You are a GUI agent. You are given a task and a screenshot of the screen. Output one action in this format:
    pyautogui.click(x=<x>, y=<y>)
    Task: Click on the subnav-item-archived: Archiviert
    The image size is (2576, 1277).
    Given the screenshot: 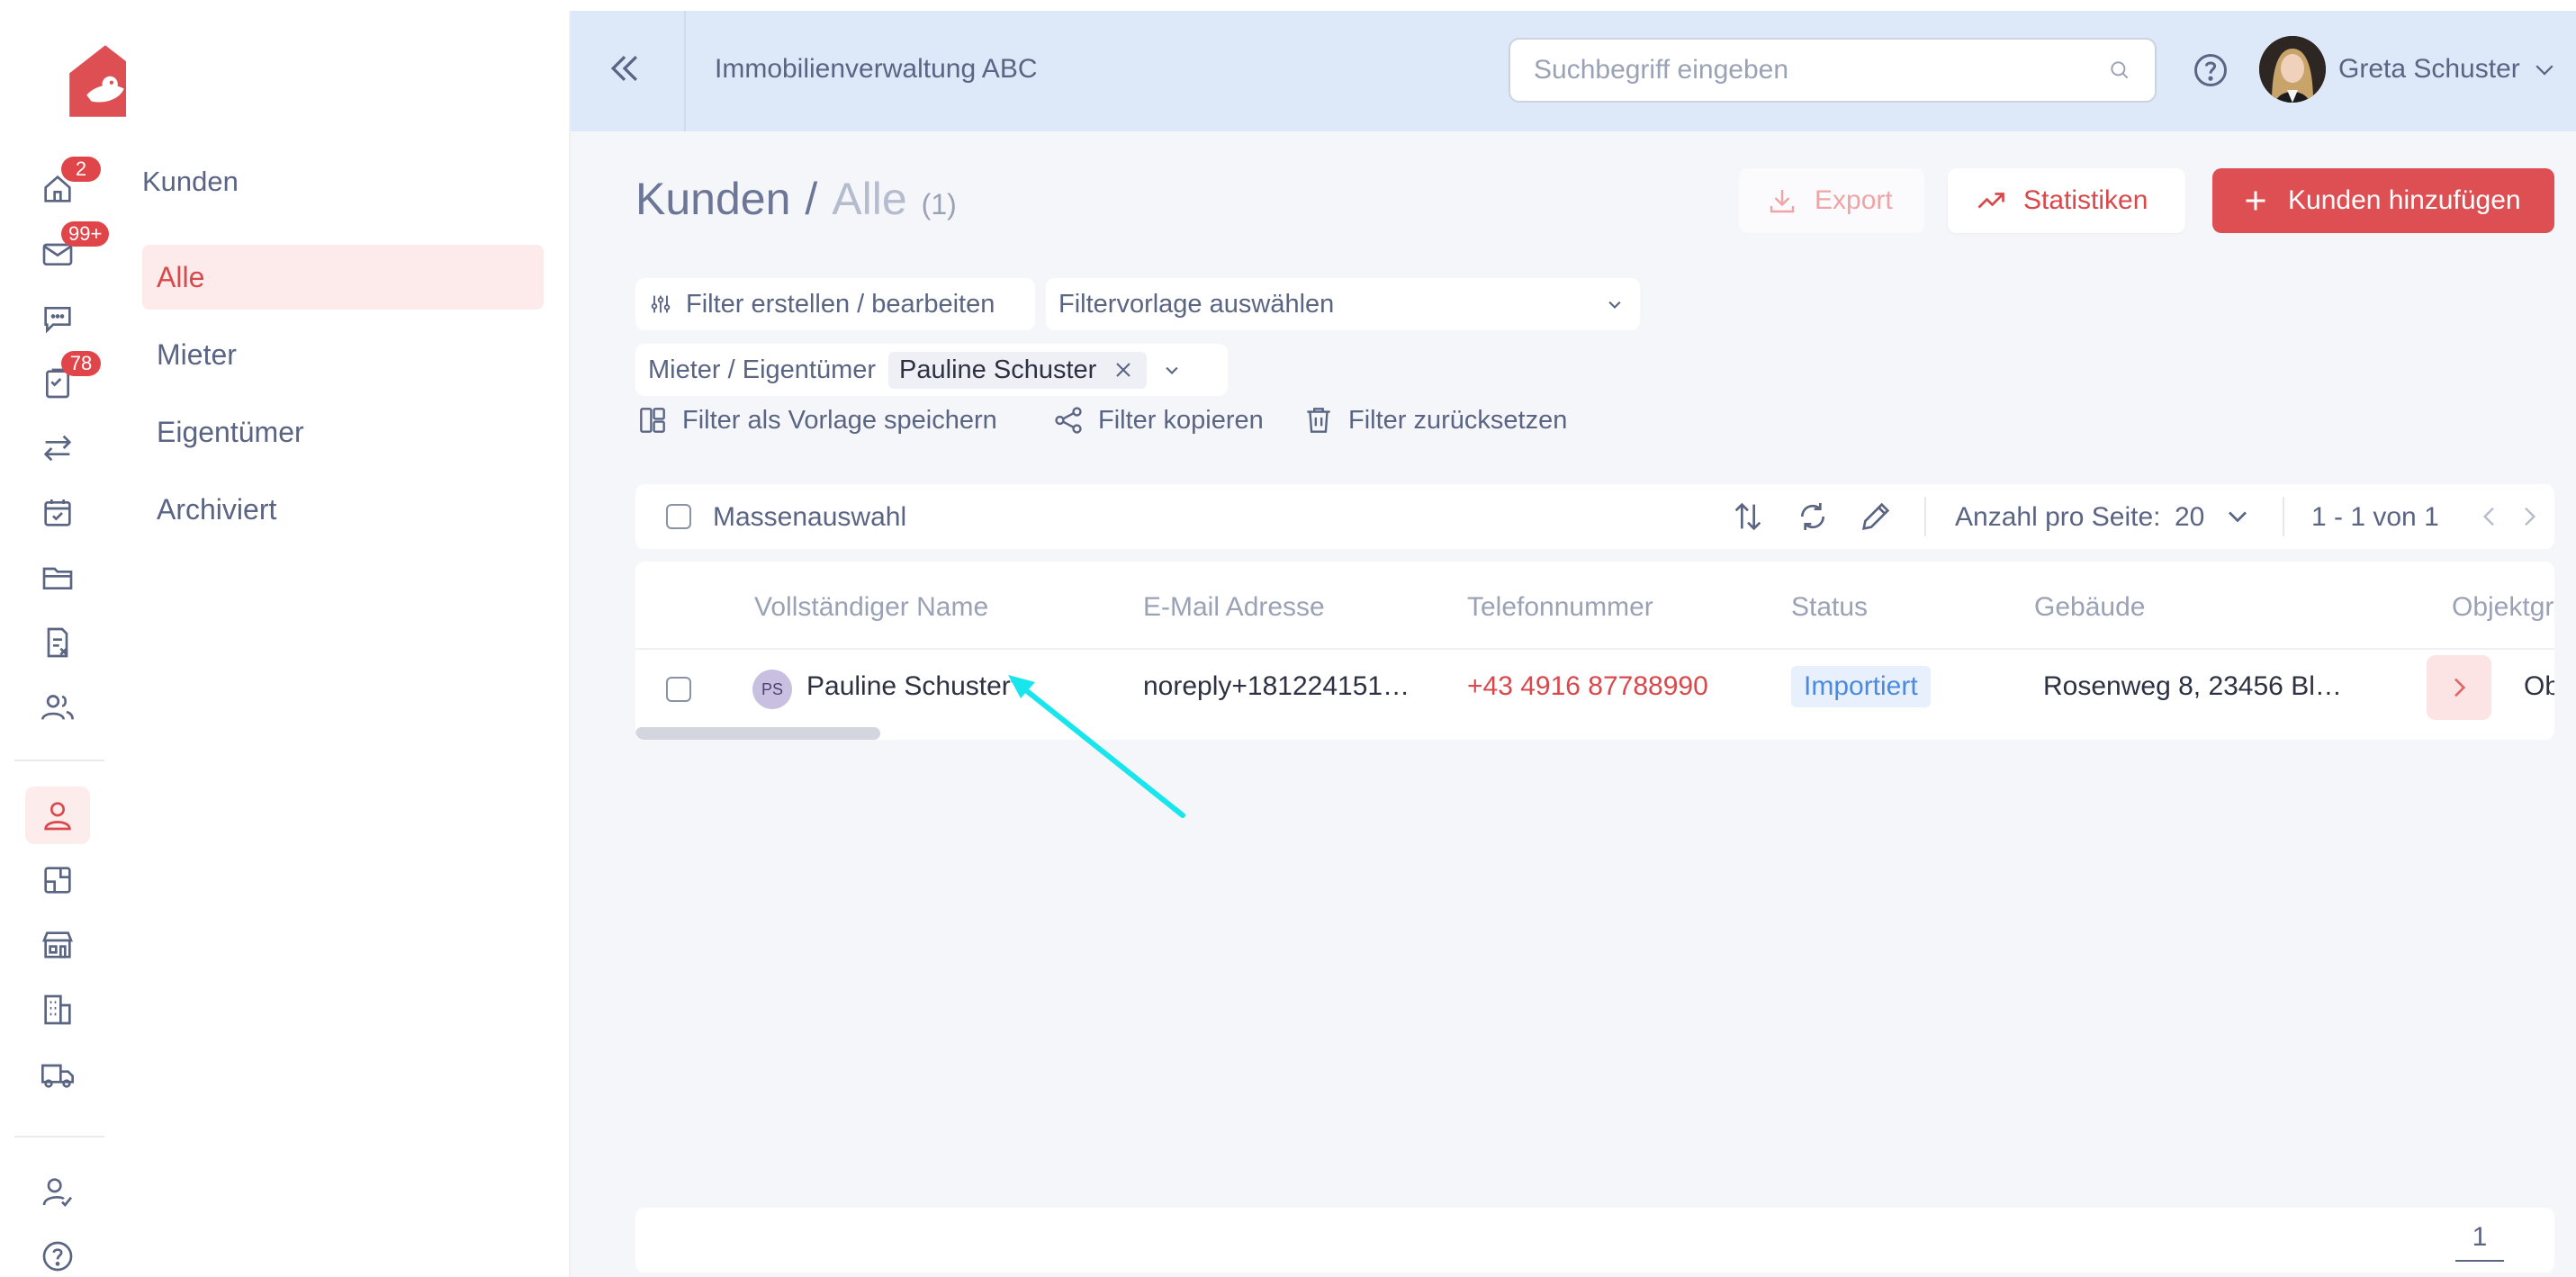 What is the action you would take?
    pyautogui.click(x=343, y=509)
    